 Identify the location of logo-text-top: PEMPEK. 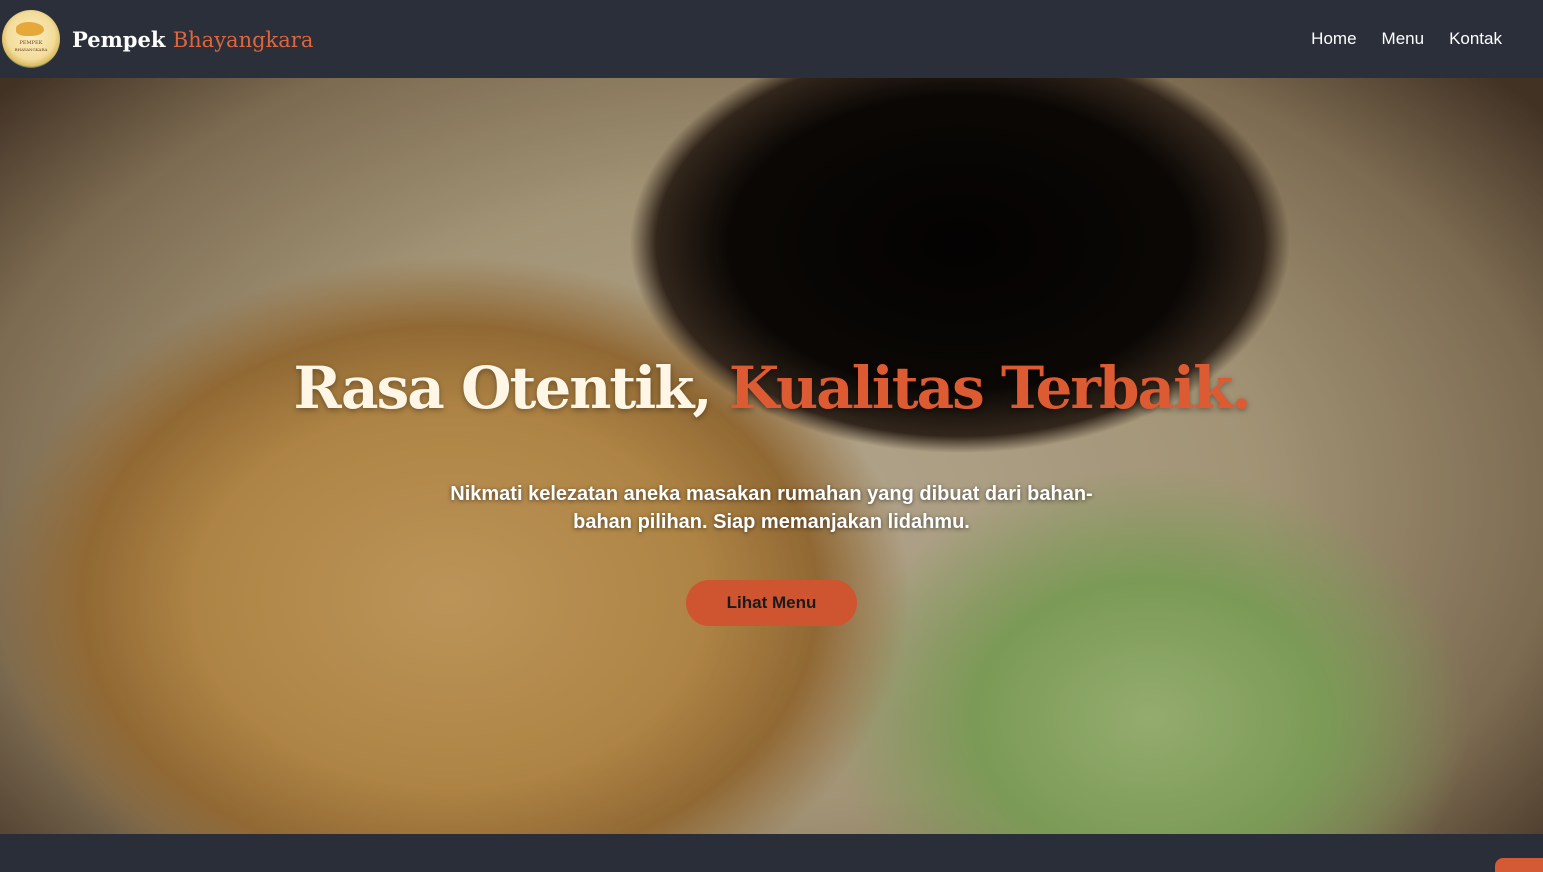
(31, 43).